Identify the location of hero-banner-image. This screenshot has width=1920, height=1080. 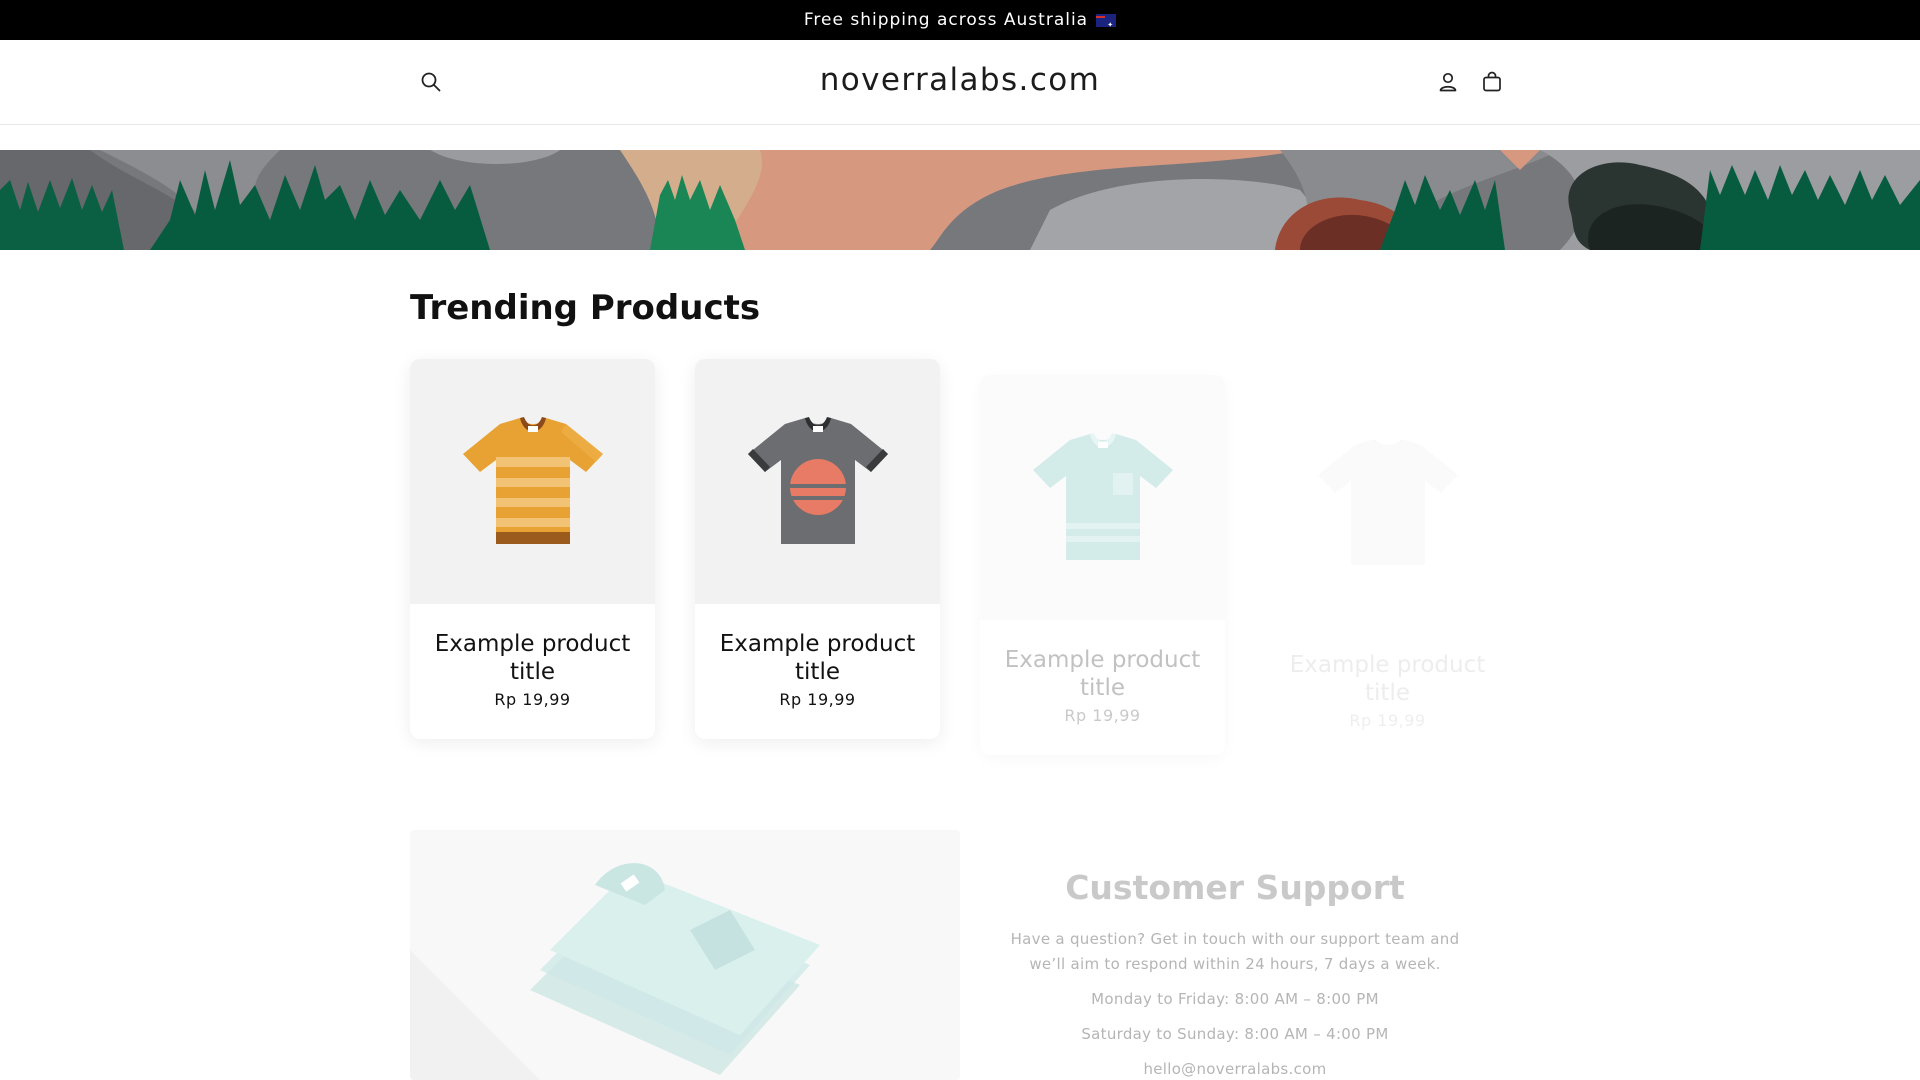
(960, 200).